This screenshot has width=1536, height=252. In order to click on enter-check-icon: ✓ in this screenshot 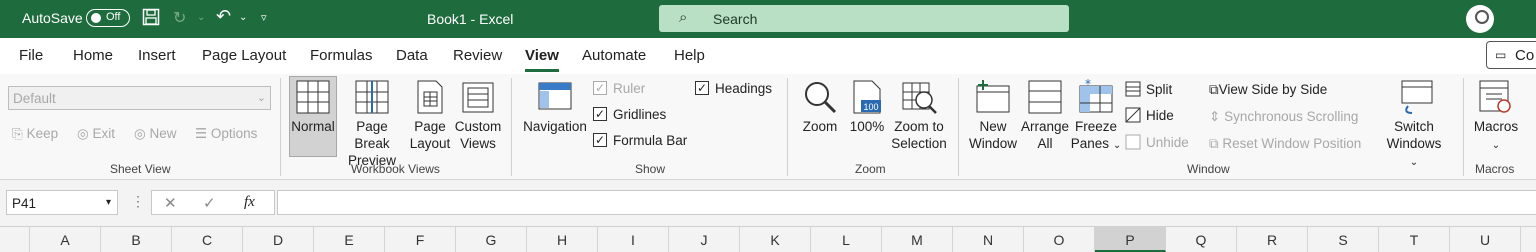, I will do `click(209, 203)`.